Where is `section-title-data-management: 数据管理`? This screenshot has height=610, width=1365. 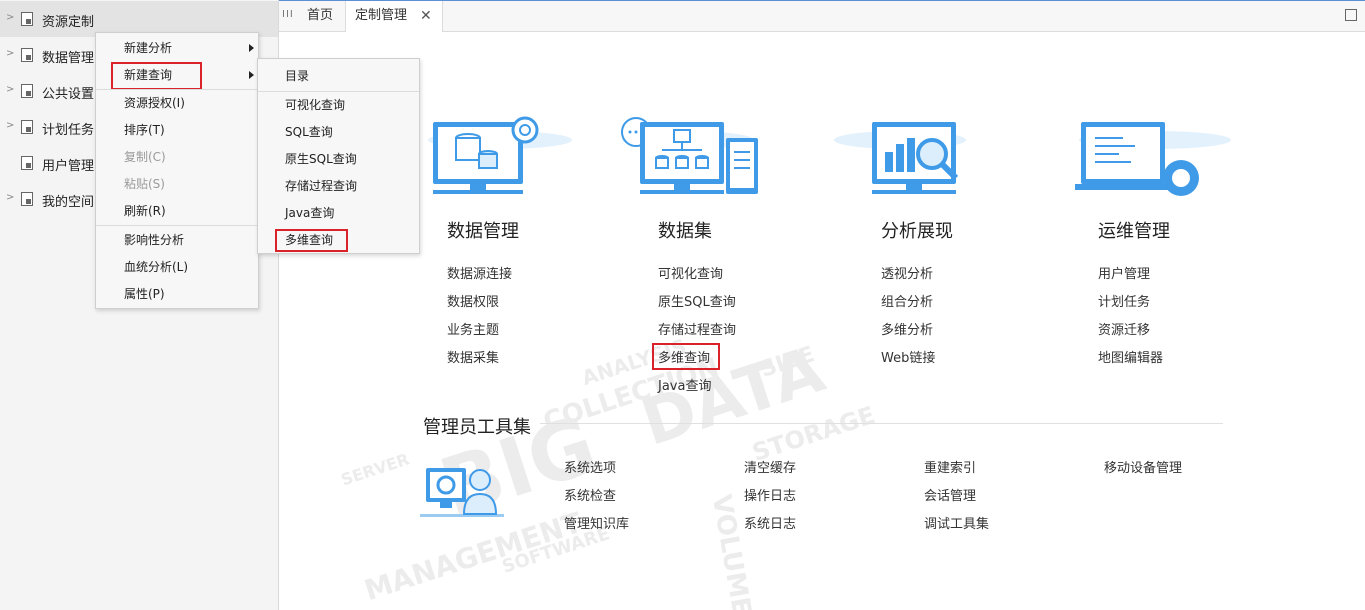 section-title-data-management: 数据管理 is located at coordinates (483, 231).